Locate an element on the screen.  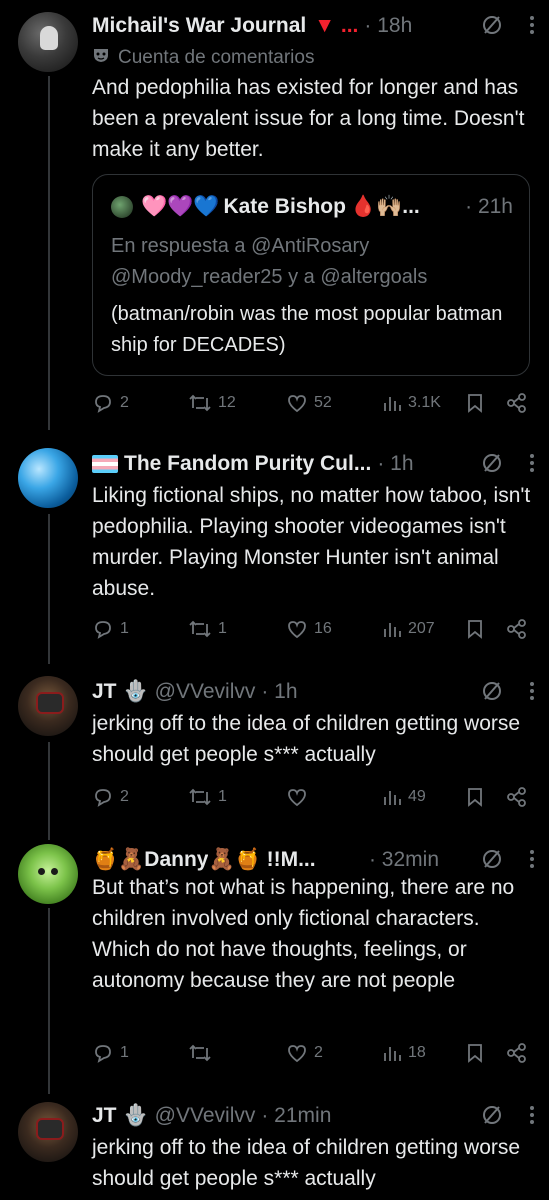
like-count: 16 is located at coordinates (323, 628).